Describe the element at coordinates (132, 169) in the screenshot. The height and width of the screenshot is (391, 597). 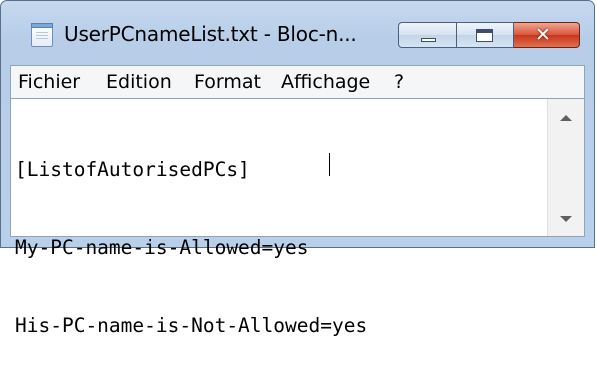
I see `editor-line: [ListofAutorisedPCs]` at that location.